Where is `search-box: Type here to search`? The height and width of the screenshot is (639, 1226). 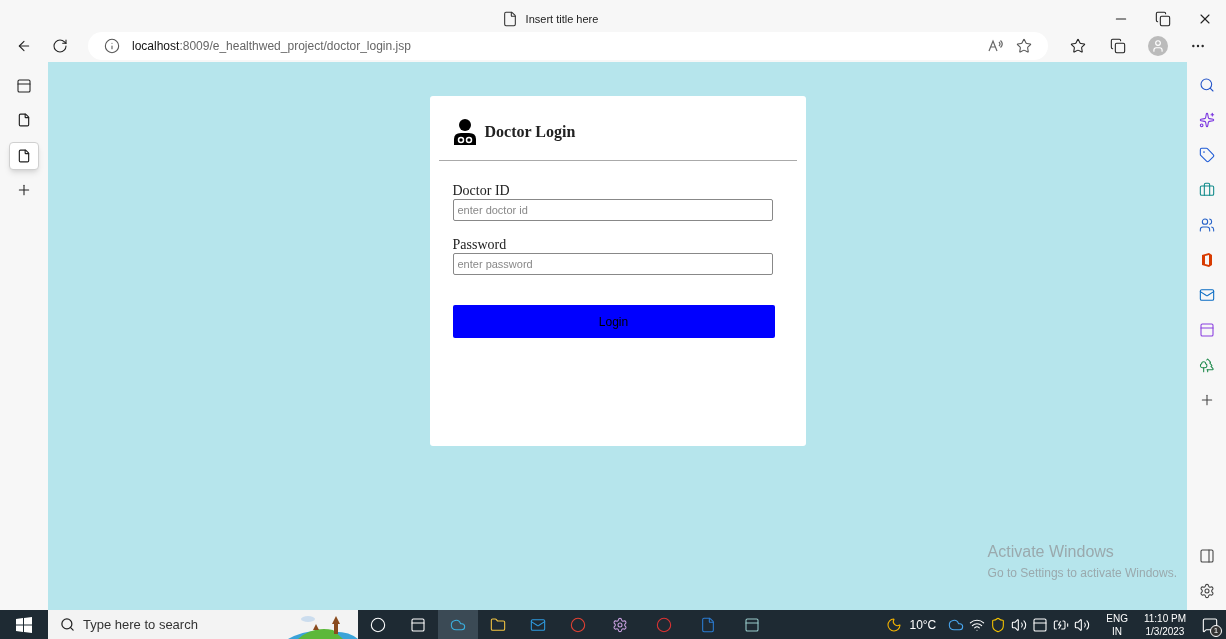 search-box: Type here to search is located at coordinates (203, 624).